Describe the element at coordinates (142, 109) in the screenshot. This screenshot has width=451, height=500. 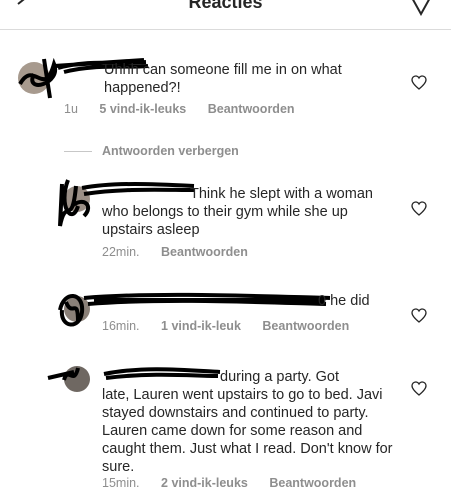
I see `like-count: 5 vind-ik-leuks` at that location.